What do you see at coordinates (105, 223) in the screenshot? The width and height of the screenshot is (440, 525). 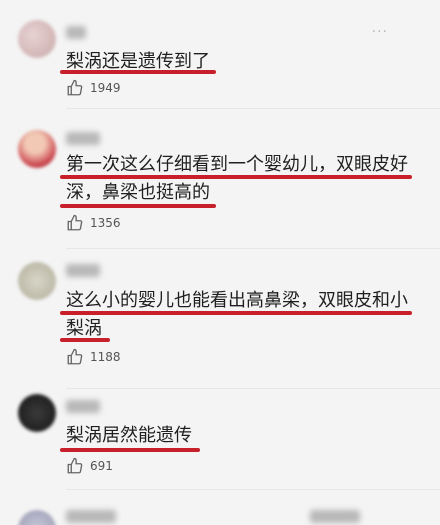 I see `like-count: 1356` at bounding box center [105, 223].